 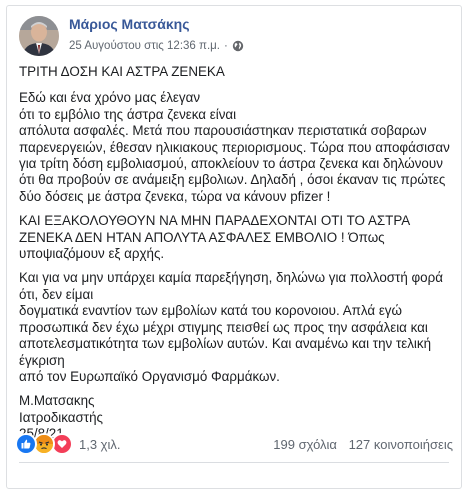 What do you see at coordinates (234, 442) in the screenshot?
I see `post-footer: 1,3 χιλ. 199 σχόλια 127 κοινοποιήσεις` at bounding box center [234, 442].